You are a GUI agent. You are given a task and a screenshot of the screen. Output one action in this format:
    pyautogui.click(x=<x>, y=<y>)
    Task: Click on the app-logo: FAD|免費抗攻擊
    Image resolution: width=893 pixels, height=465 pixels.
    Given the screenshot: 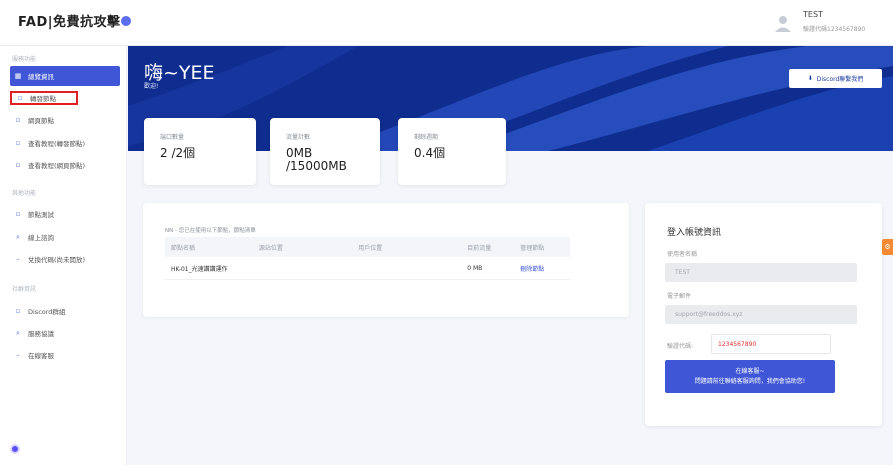 What is the action you would take?
    pyautogui.click(x=69, y=20)
    